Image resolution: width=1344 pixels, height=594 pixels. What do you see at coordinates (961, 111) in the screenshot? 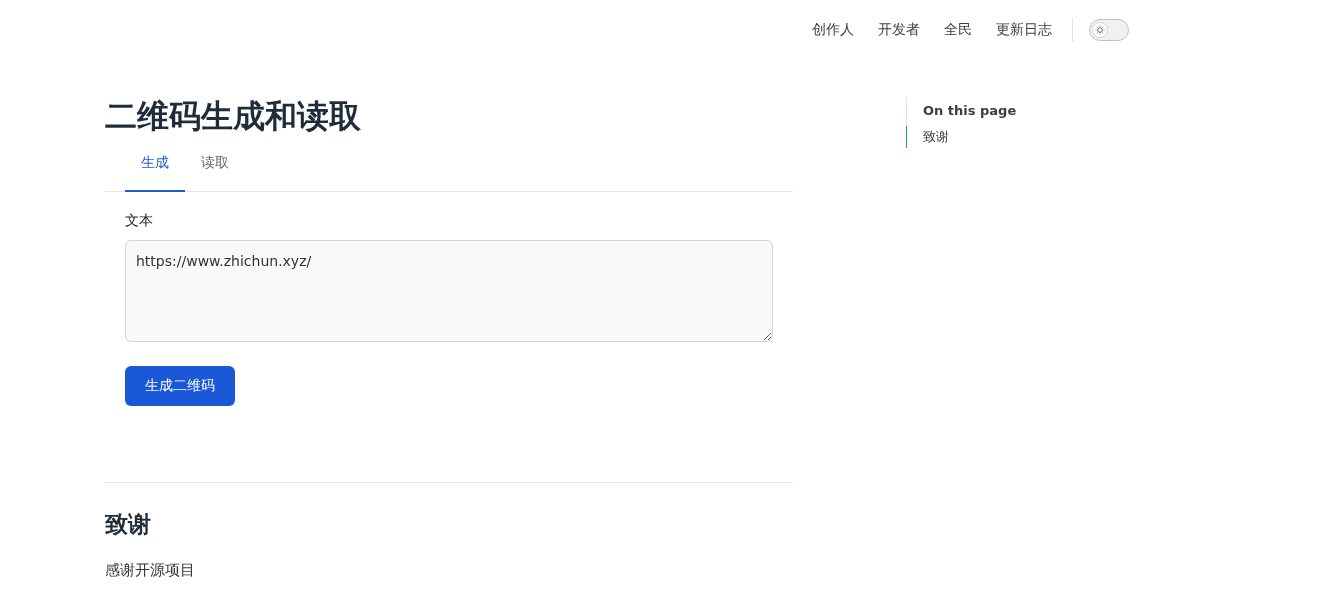
I see `toc-title: On this page` at bounding box center [961, 111].